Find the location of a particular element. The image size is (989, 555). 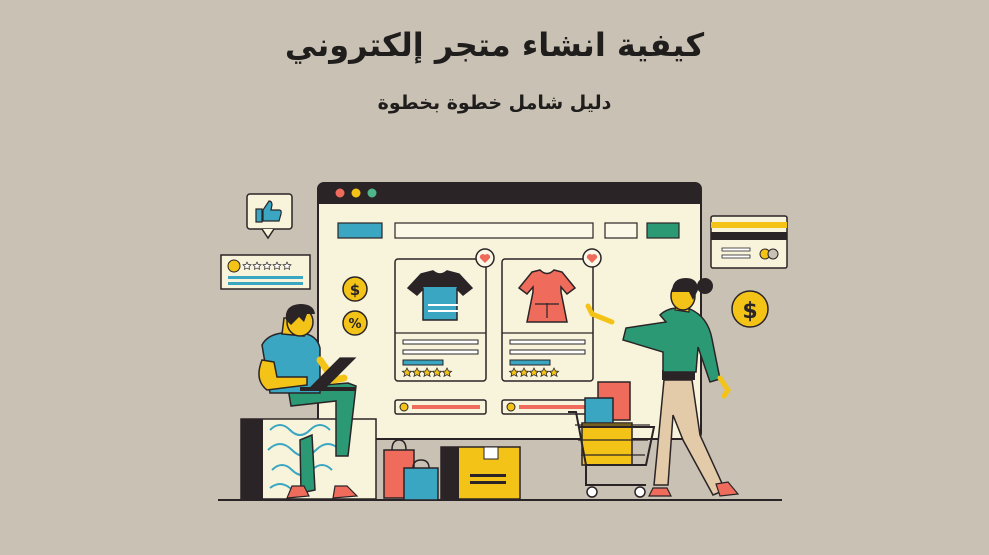

product-card-blouse is located at coordinates (551, 315).